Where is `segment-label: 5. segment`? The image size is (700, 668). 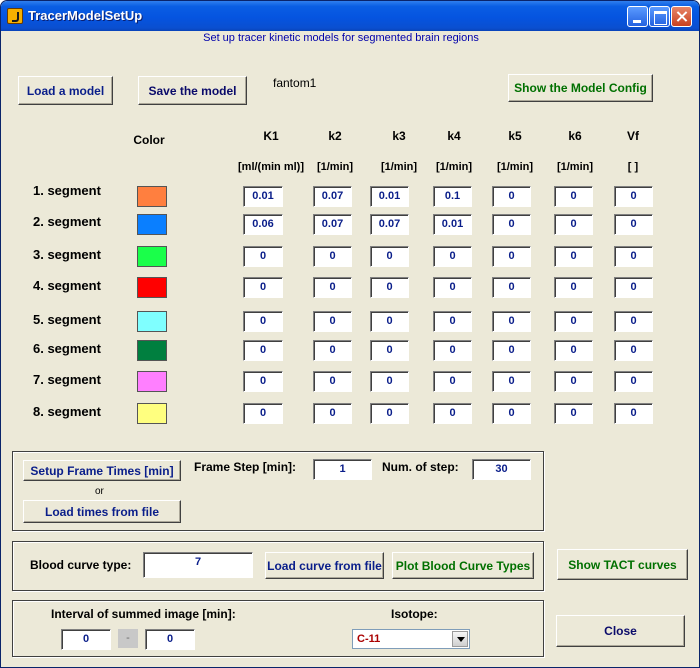
segment-label: 5. segment is located at coordinates (67, 319).